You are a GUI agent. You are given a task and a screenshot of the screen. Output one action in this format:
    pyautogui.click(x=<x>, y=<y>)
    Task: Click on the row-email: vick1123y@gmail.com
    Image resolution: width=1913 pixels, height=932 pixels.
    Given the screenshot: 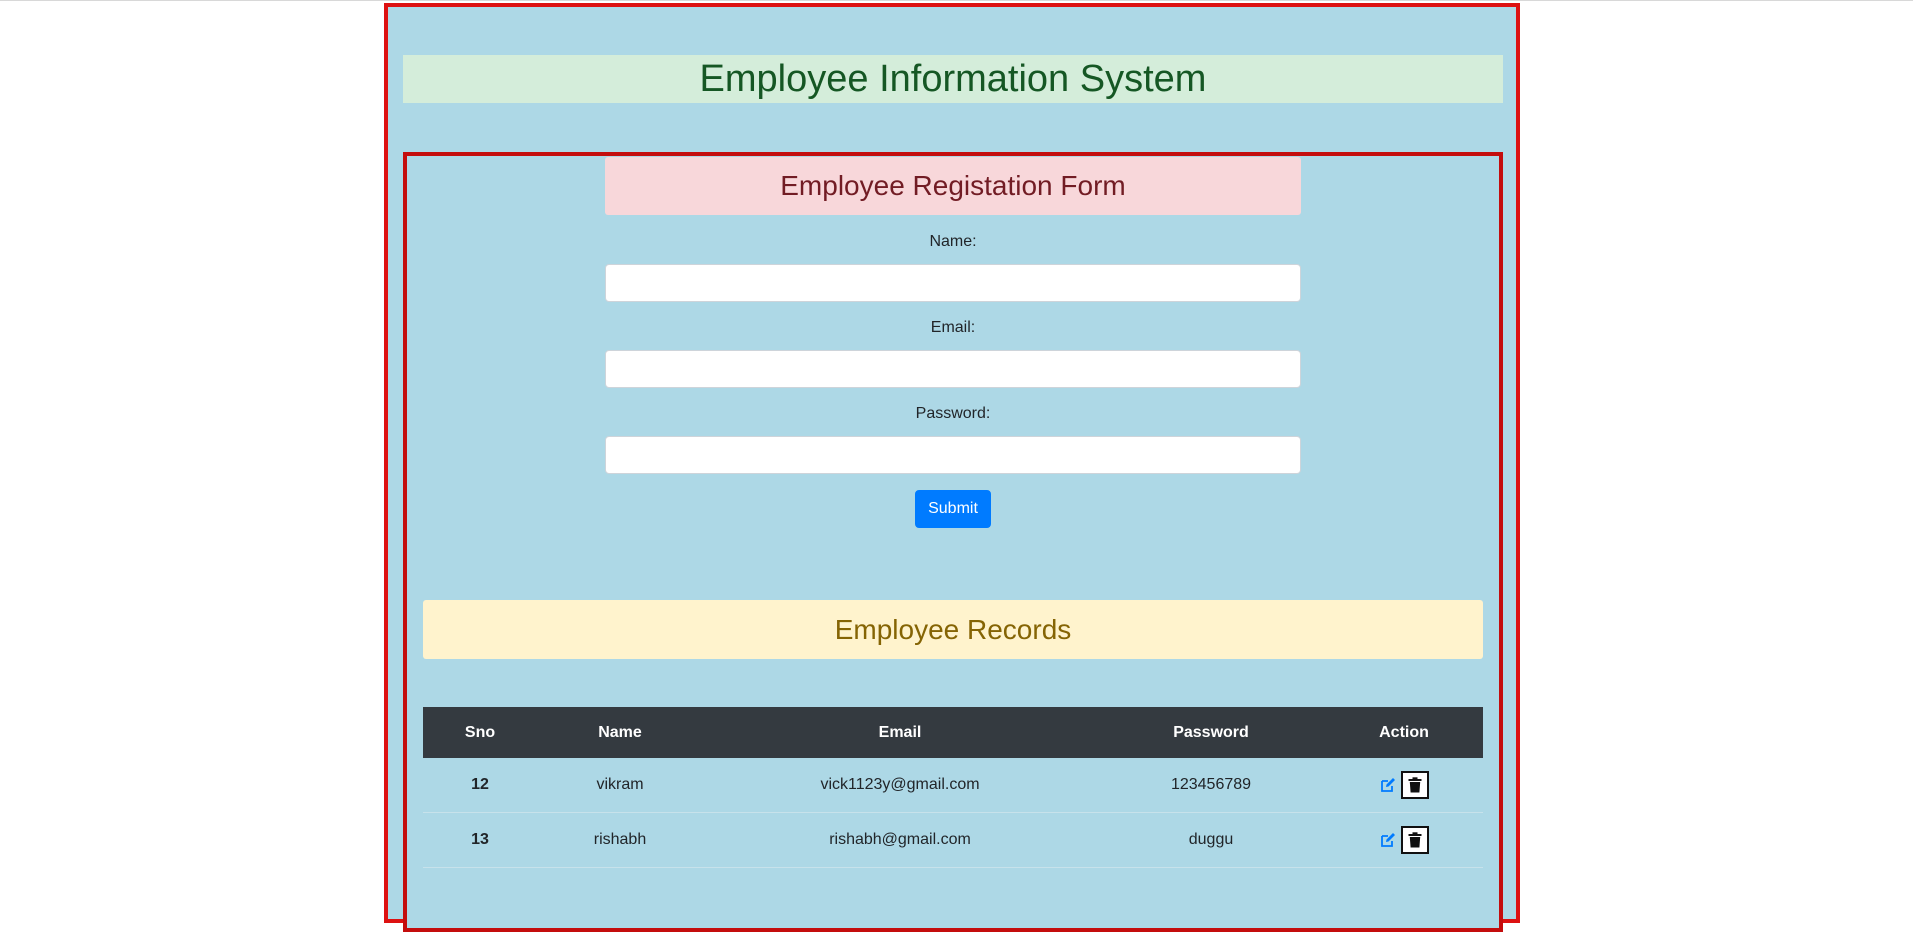 What is the action you would take?
    pyautogui.click(x=900, y=785)
    